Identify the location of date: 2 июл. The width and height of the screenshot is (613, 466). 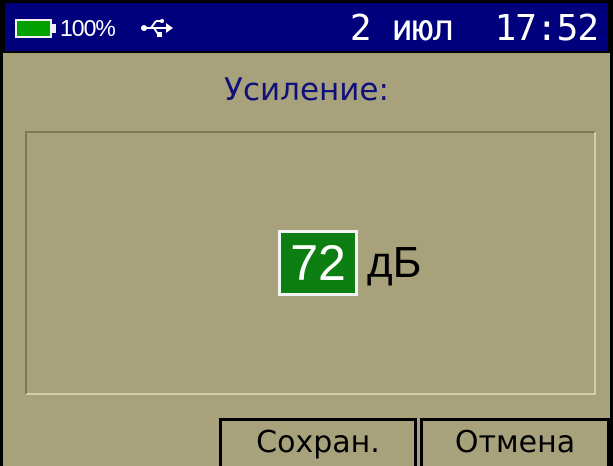
(401, 28).